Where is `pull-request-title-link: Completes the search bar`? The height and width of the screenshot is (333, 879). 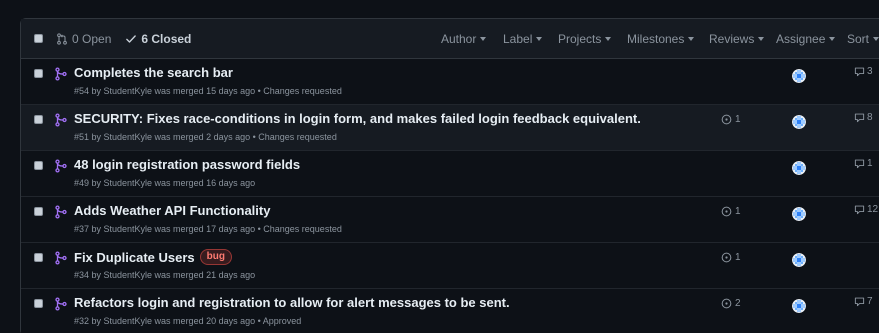
pull-request-title-link: Completes the search bar is located at coordinates (153, 72).